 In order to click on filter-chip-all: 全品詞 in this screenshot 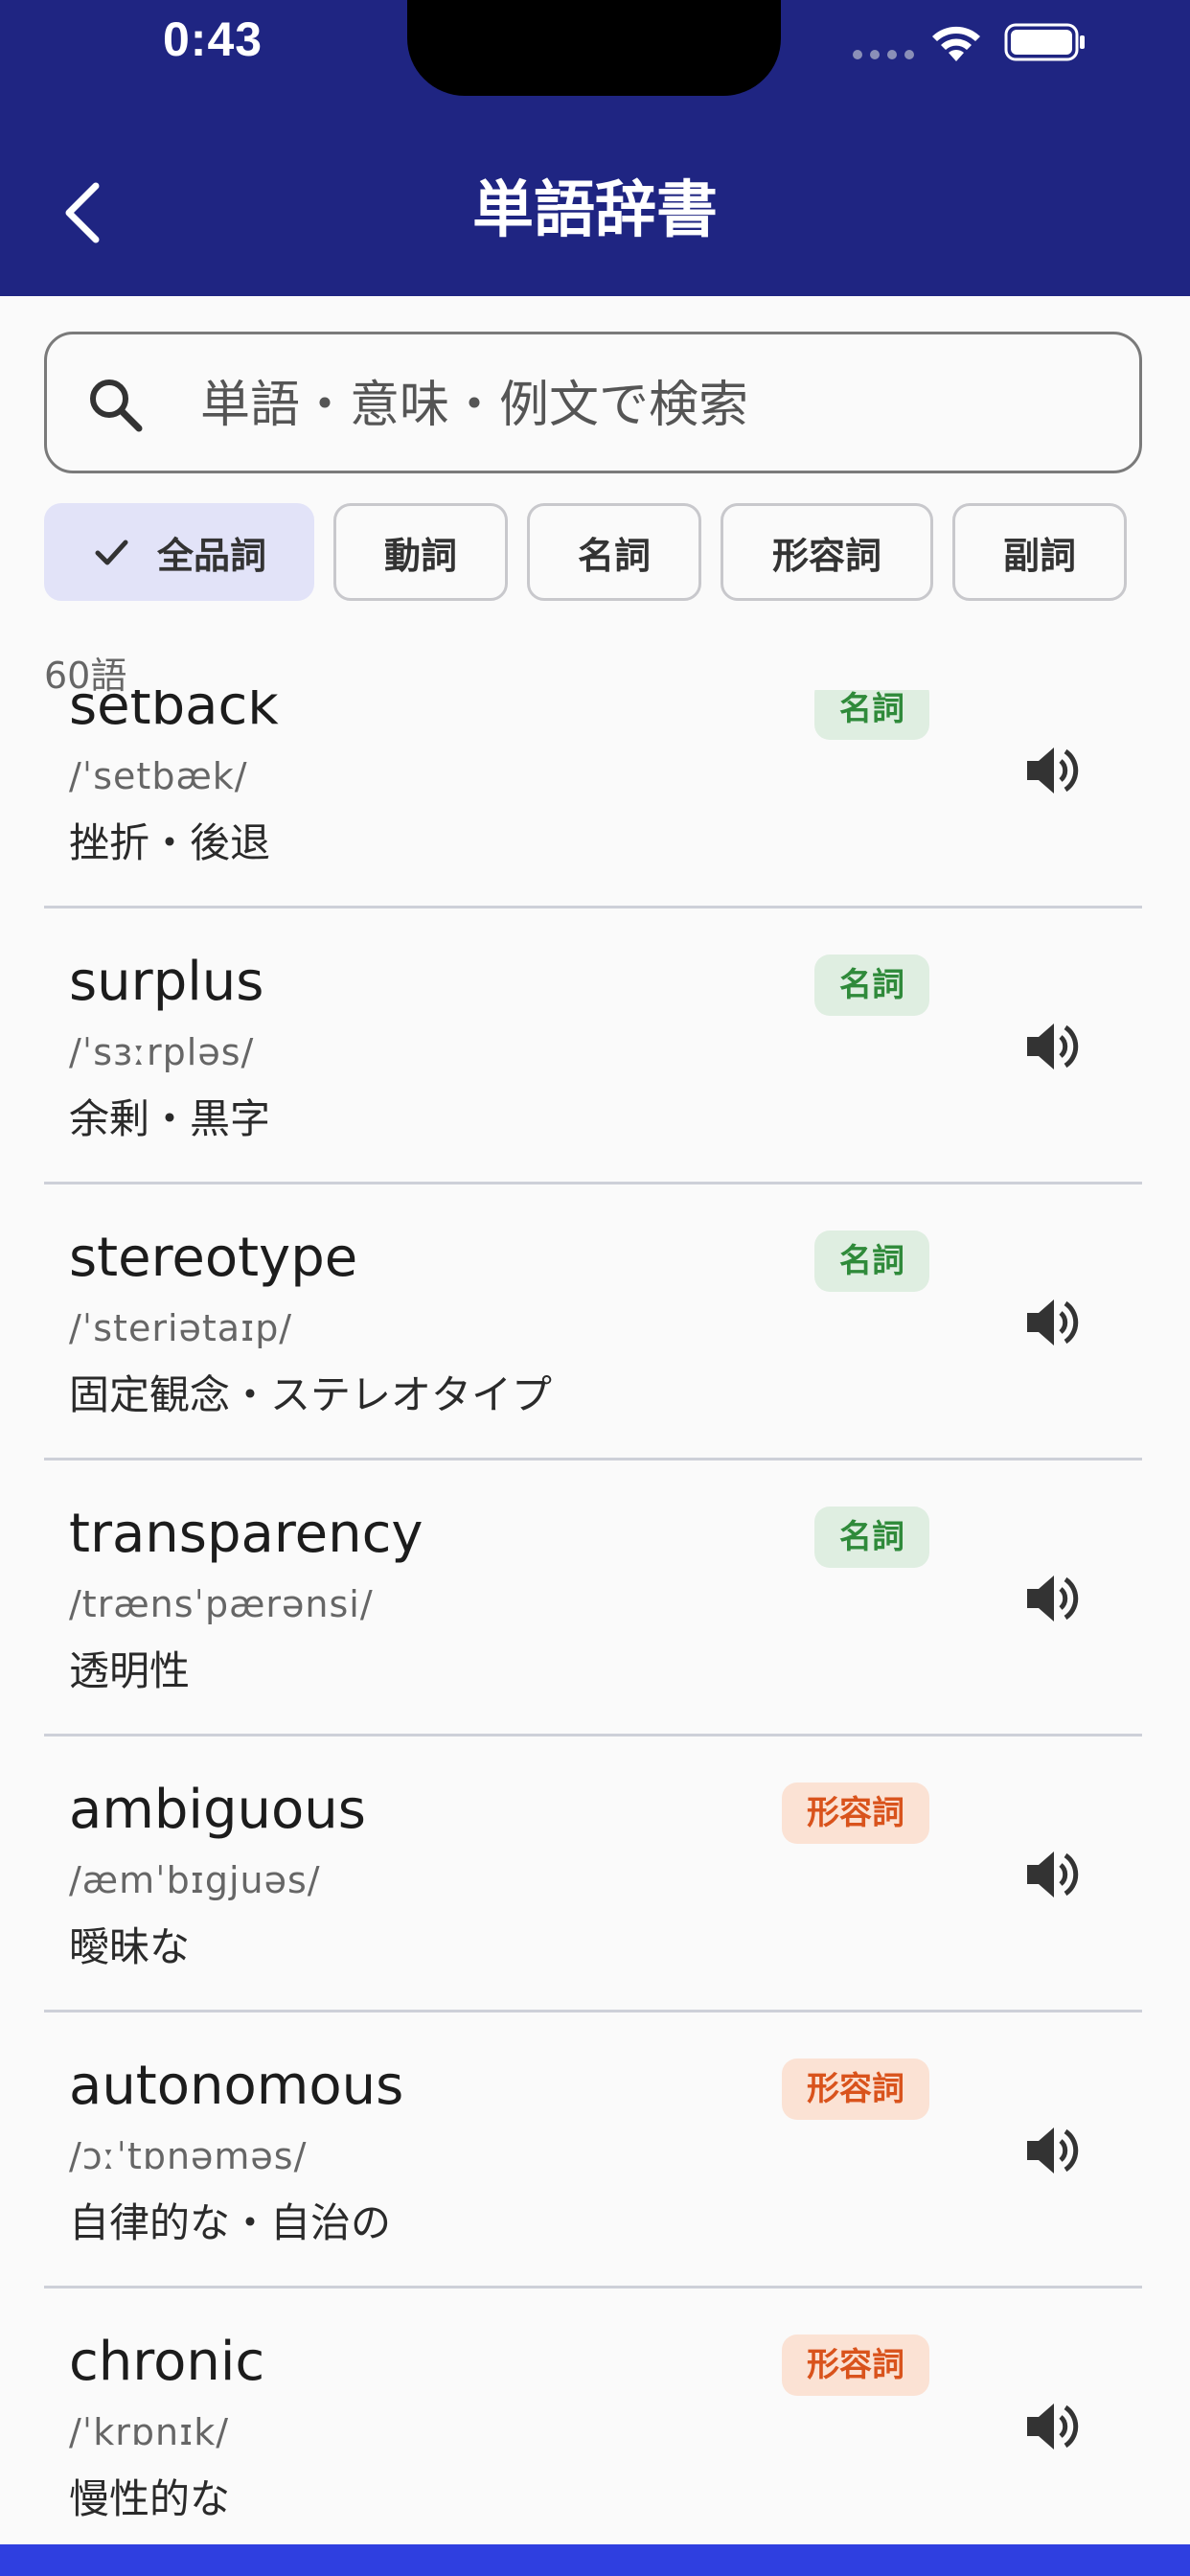, I will do `click(179, 552)`.